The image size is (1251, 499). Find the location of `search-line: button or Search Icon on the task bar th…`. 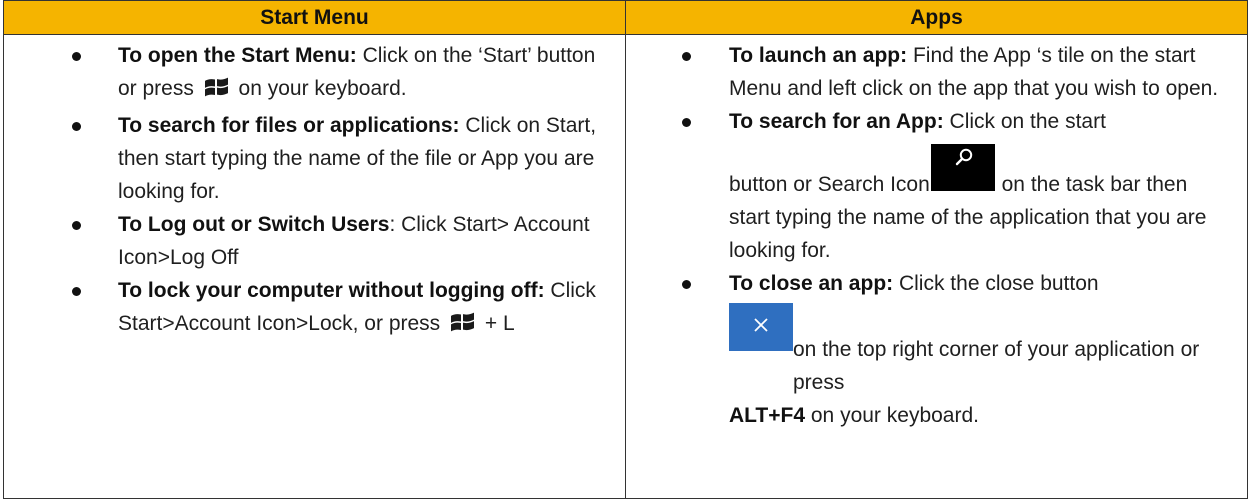

search-line: button or Search Icon on the task bar th… is located at coordinates (979, 205).